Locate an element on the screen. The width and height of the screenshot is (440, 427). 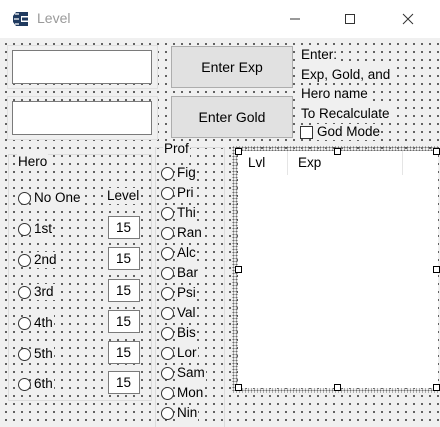
instructions-line: To Recalculate is located at coordinates (345, 113).